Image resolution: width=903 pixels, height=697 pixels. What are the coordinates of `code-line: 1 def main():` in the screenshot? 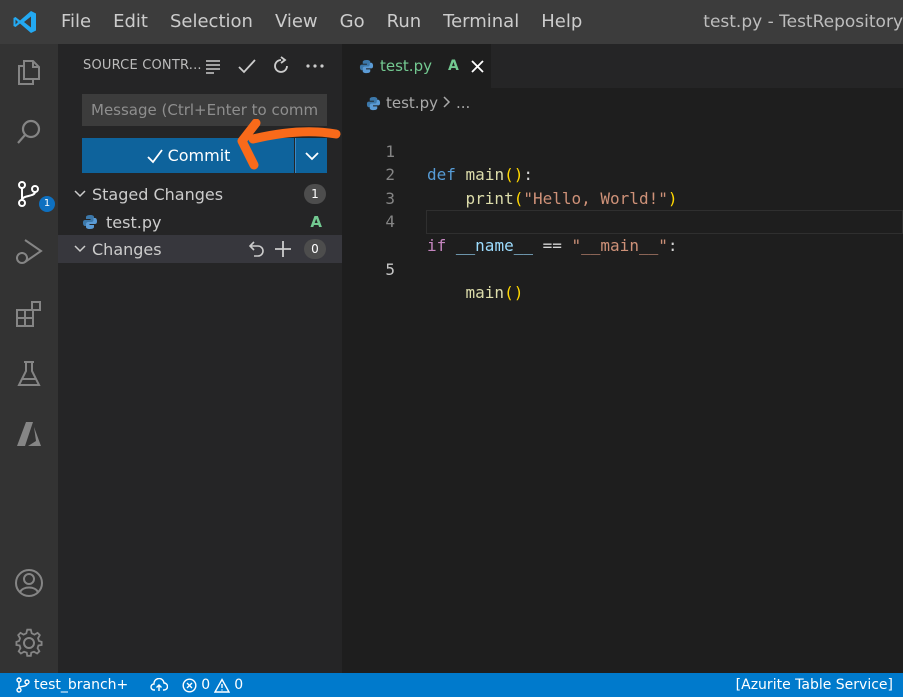 It's located at (622, 150).